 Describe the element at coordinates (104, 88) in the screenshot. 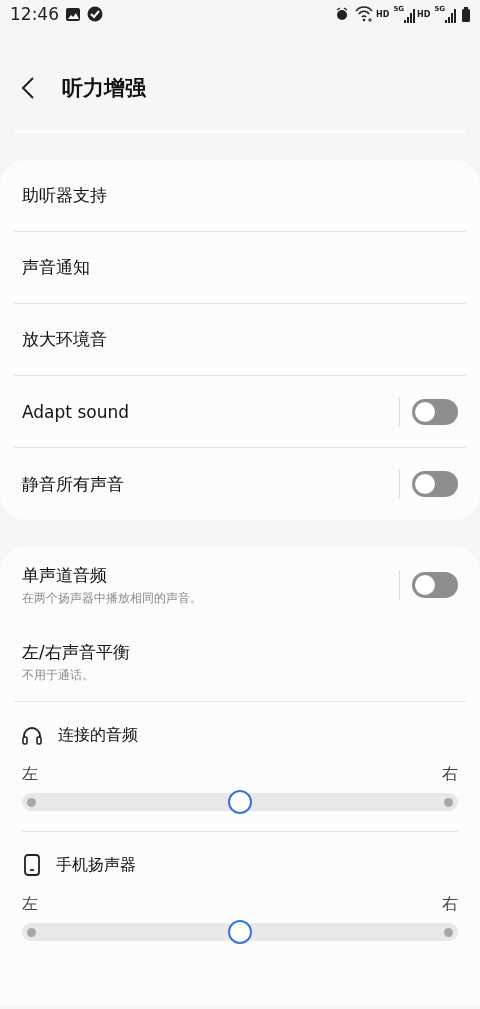

I see `page-title: 听力增强` at that location.